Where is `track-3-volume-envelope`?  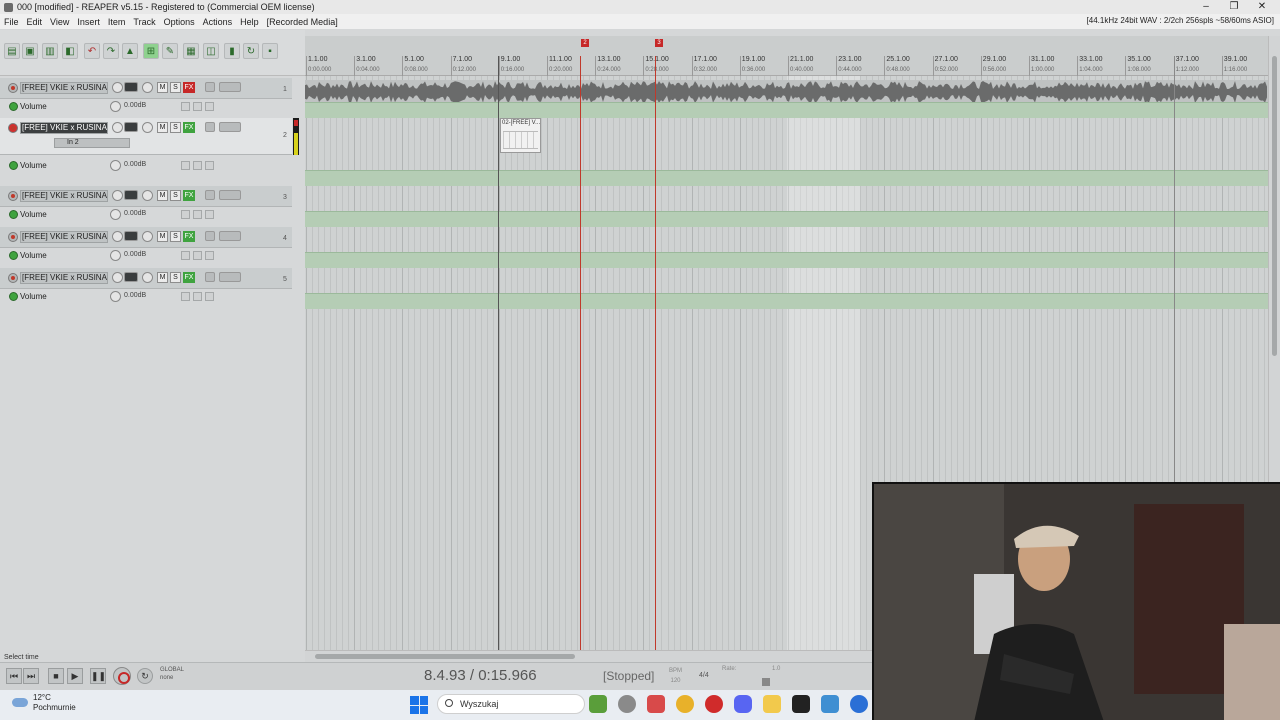
track-3-volume-envelope is located at coordinates (786, 219).